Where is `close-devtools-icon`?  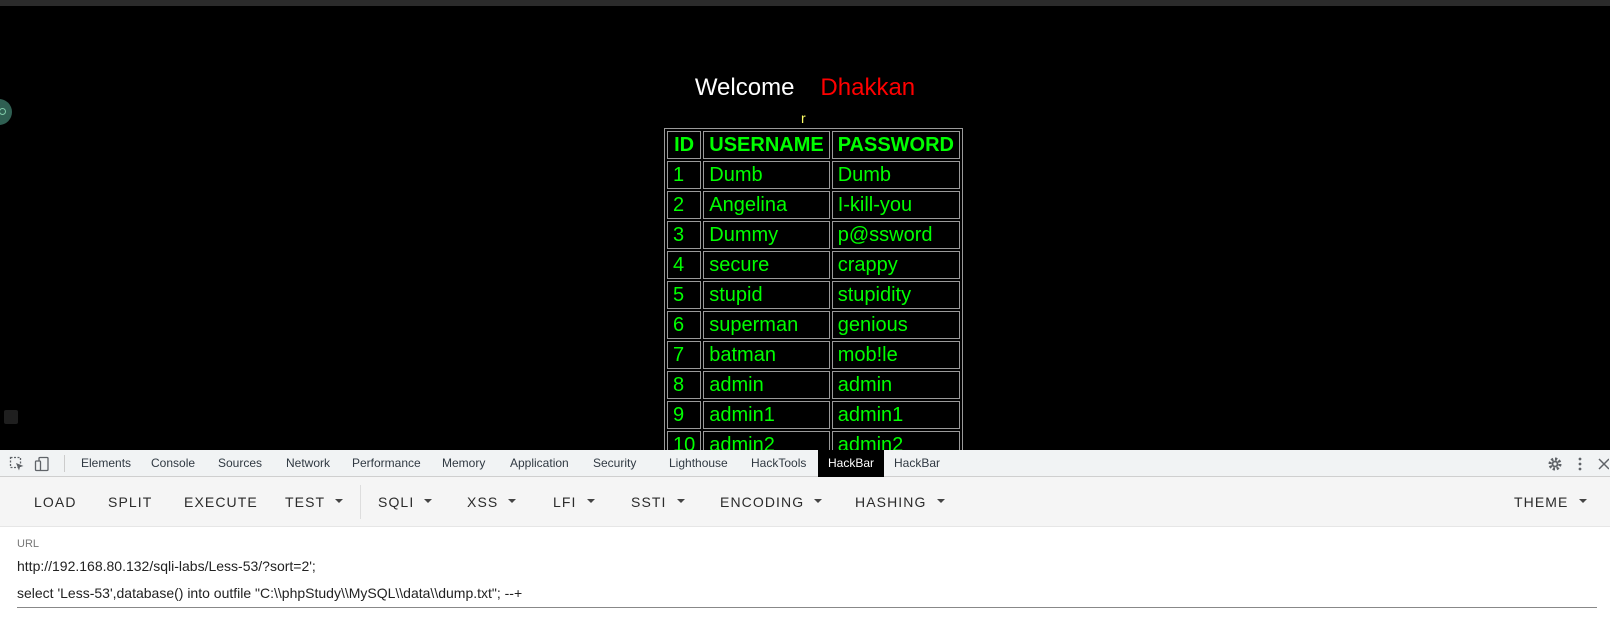
close-devtools-icon is located at coordinates (1603, 464).